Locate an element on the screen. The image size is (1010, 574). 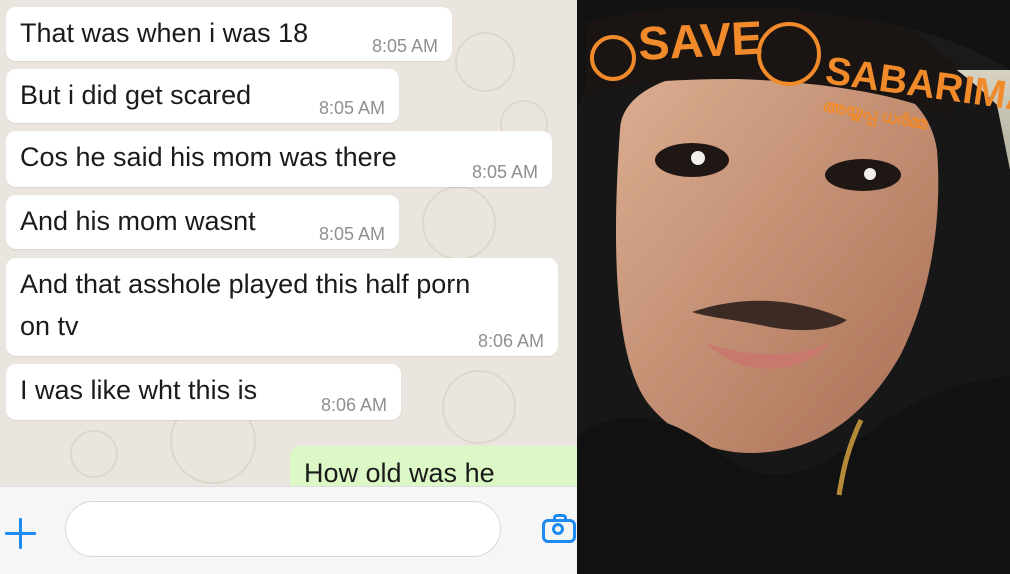
message-text-continued: on tv is located at coordinates (49, 326).